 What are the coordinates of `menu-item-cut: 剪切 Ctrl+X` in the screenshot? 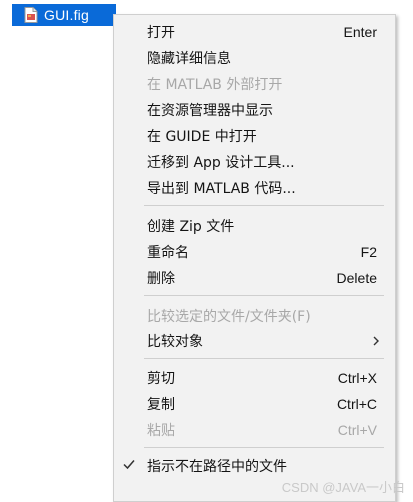 It's located at (254, 378).